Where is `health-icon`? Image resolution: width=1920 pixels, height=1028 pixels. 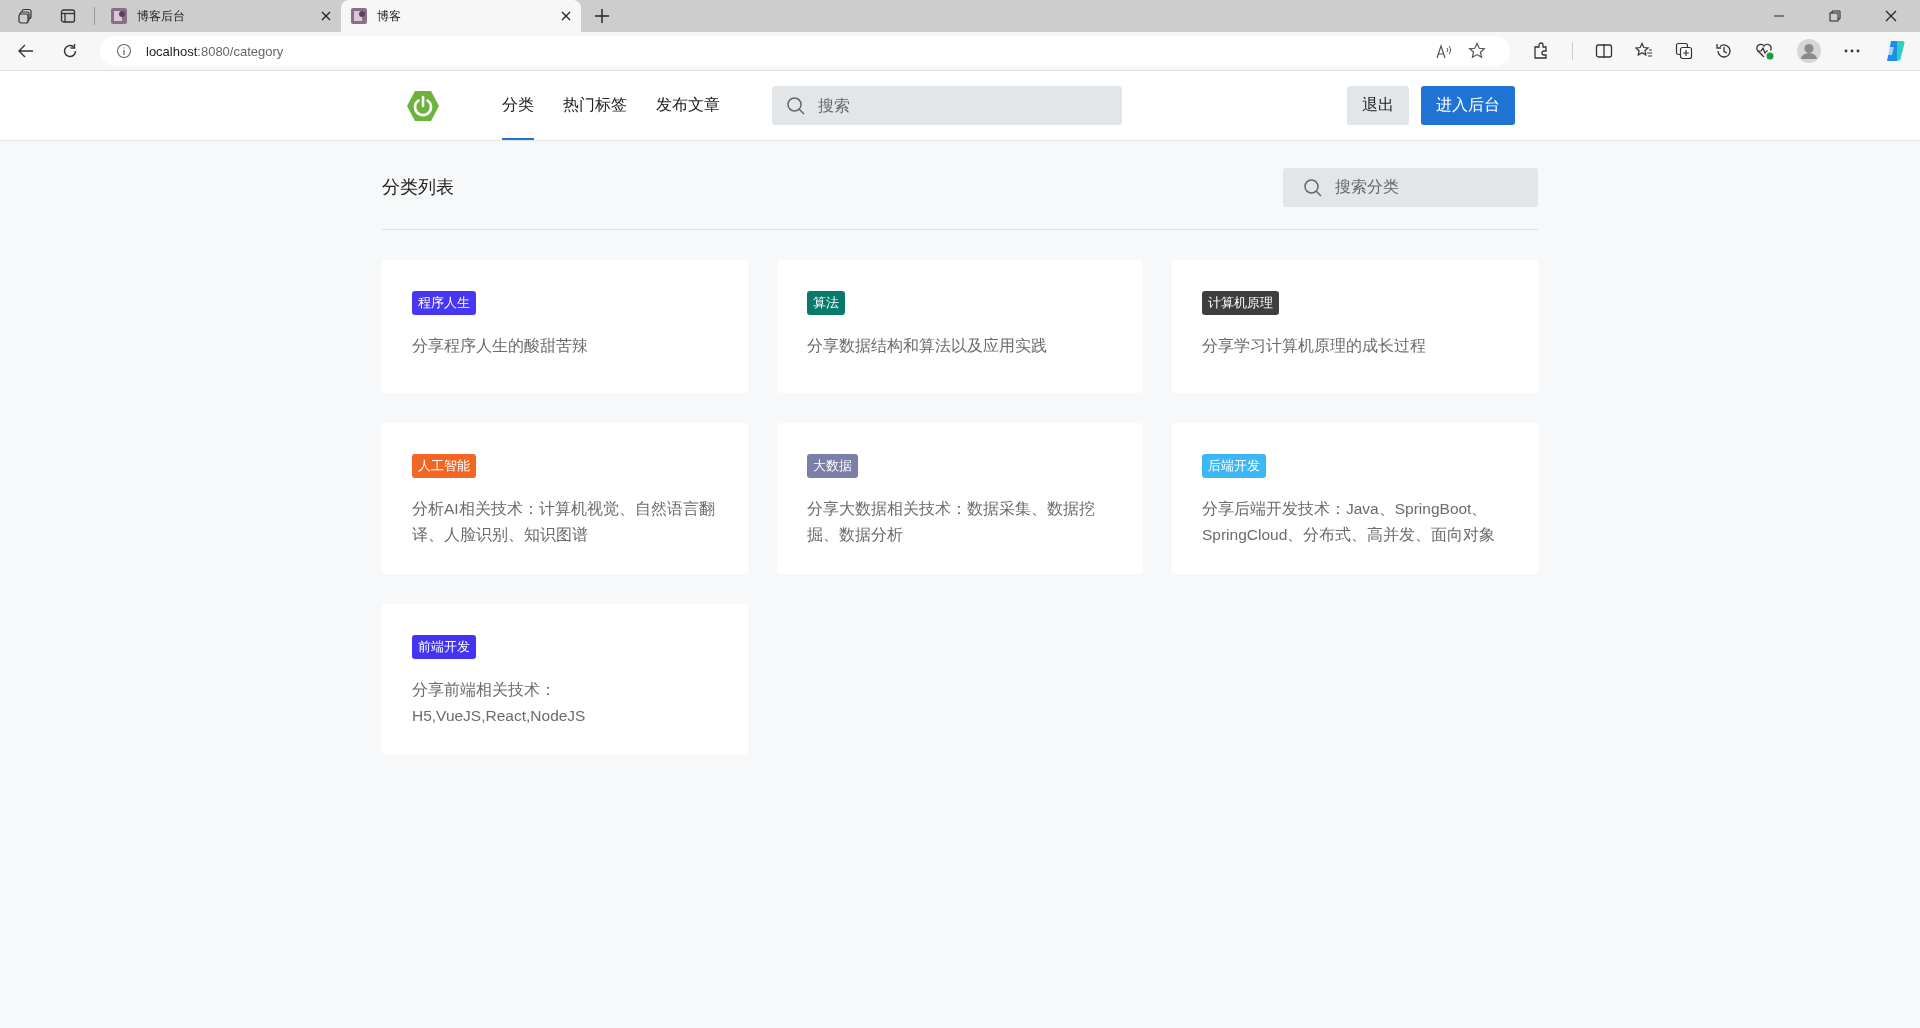
health-icon is located at coordinates (1765, 51).